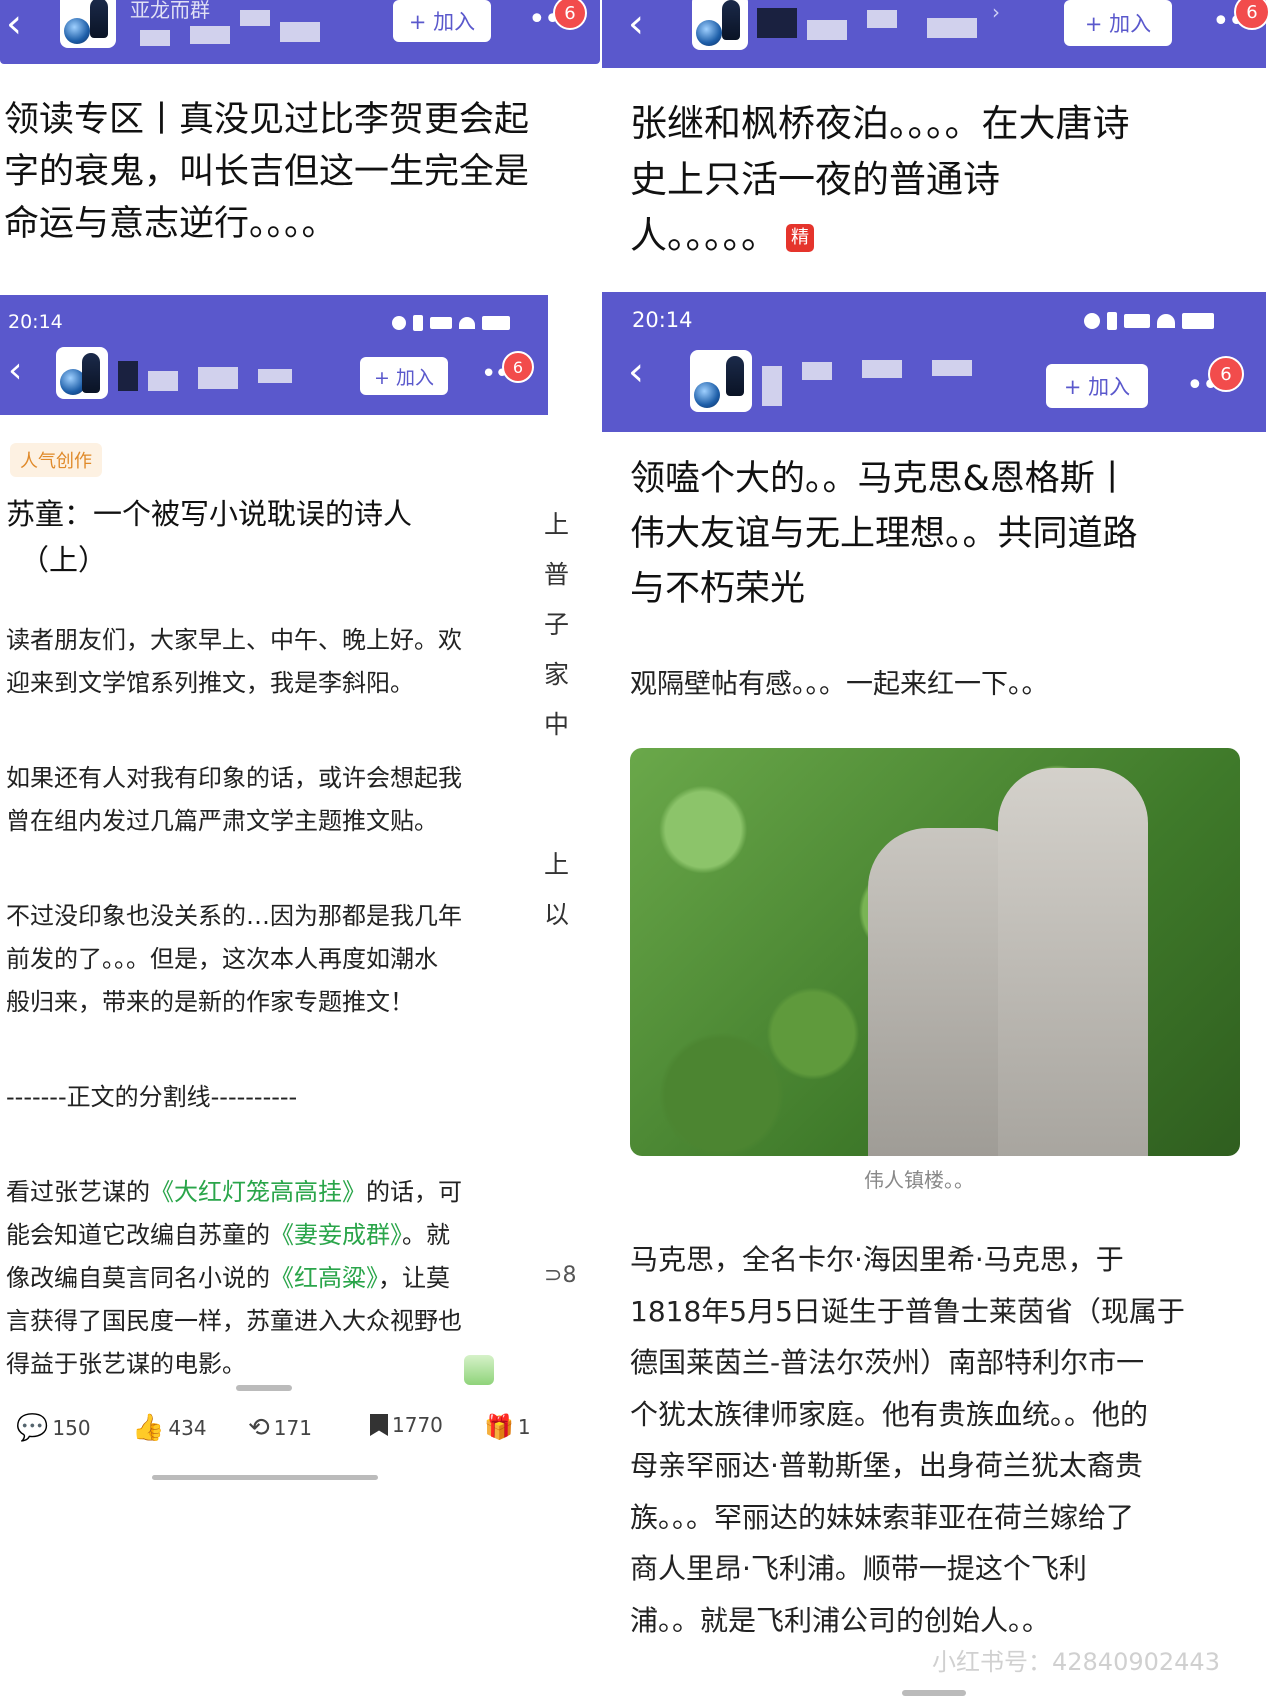 This screenshot has width=1280, height=1707. Describe the element at coordinates (907, 1311) in the screenshot. I see `body-line: 1818年5月5日诞生于普鲁士莱茵省（现属于` at that location.